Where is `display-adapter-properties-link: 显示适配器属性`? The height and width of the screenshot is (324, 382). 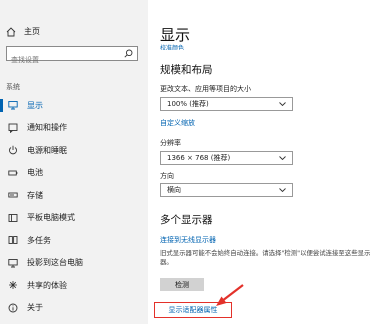 display-adapter-properties-link: 显示适配器属性 is located at coordinates (193, 310).